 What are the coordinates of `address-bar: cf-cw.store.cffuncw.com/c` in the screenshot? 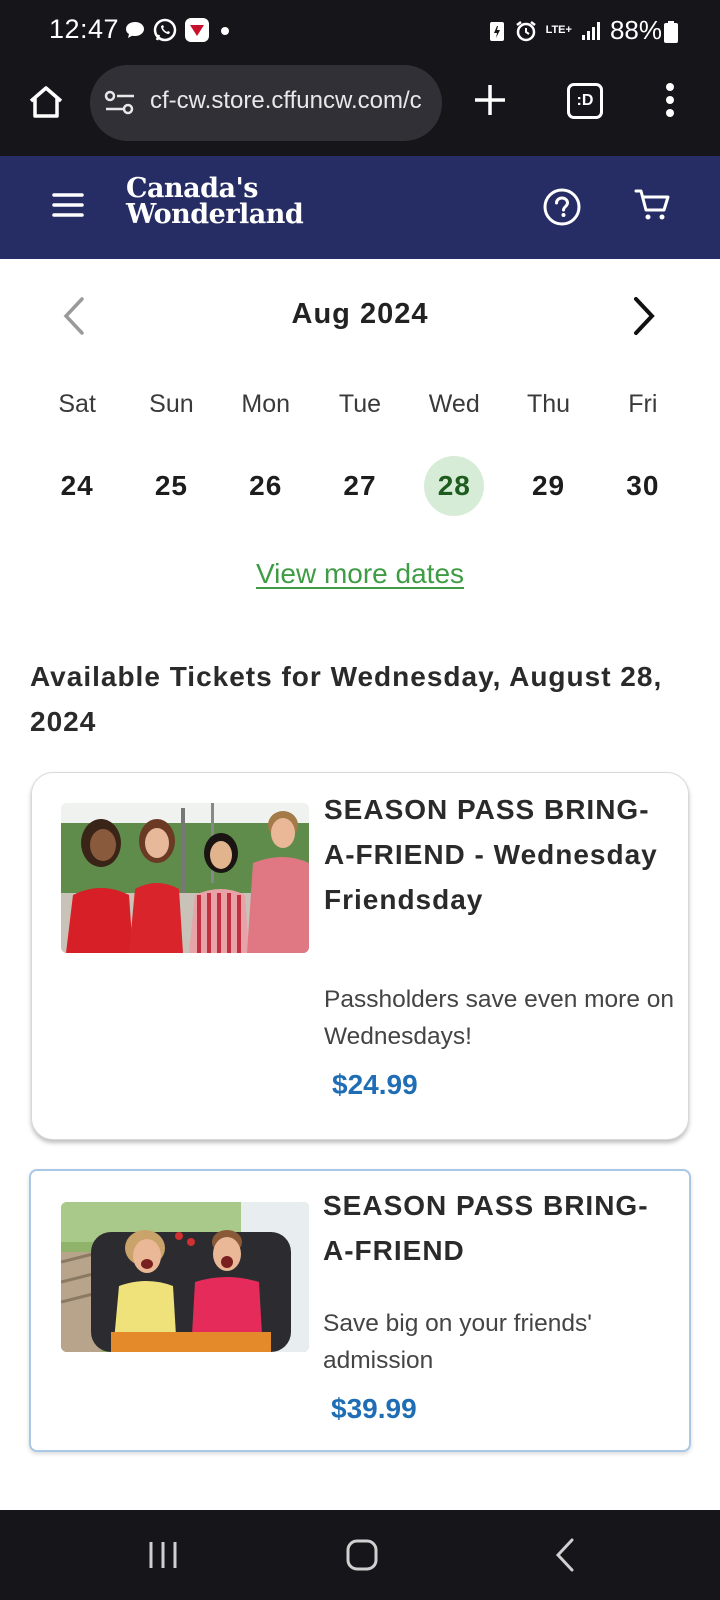 It's located at (266, 103).